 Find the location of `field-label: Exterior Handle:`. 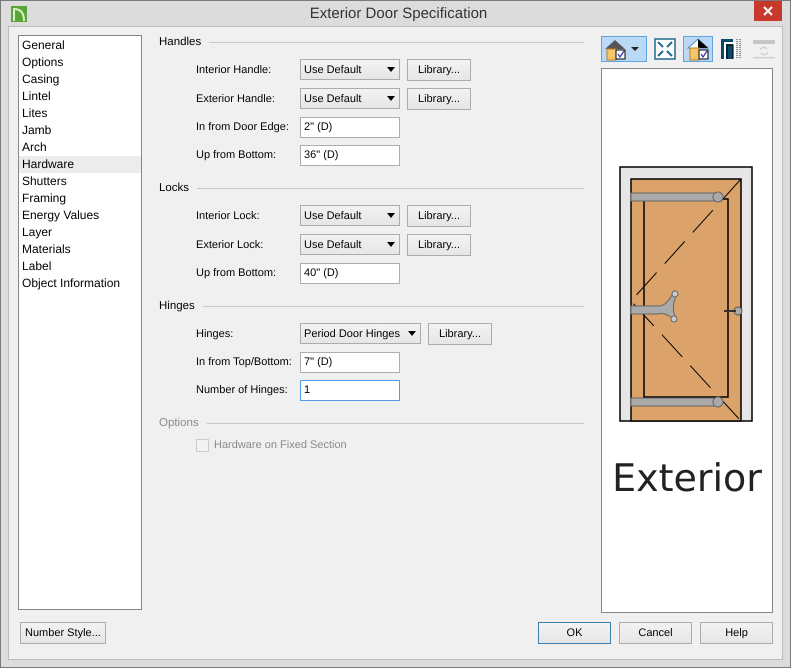

field-label: Exterior Handle: is located at coordinates (236, 98).